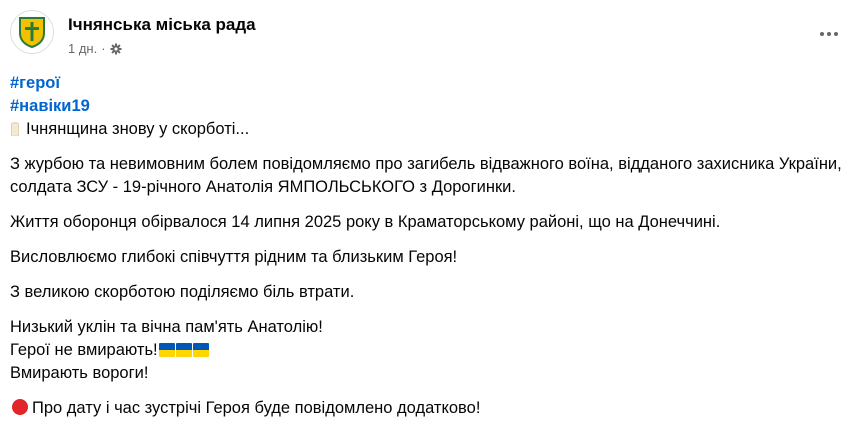 The width and height of the screenshot is (861, 440). I want to click on page-name-link: Ічнянська міська рада, so click(162, 25).